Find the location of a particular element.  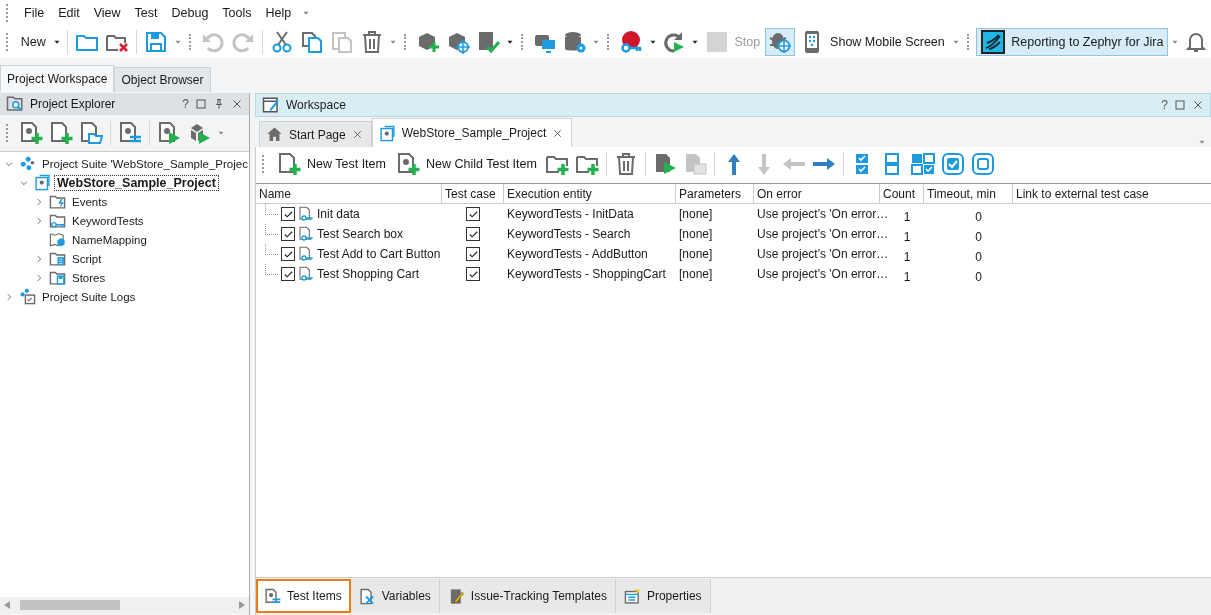

bottom-tab: Test Items is located at coordinates (303, 596).